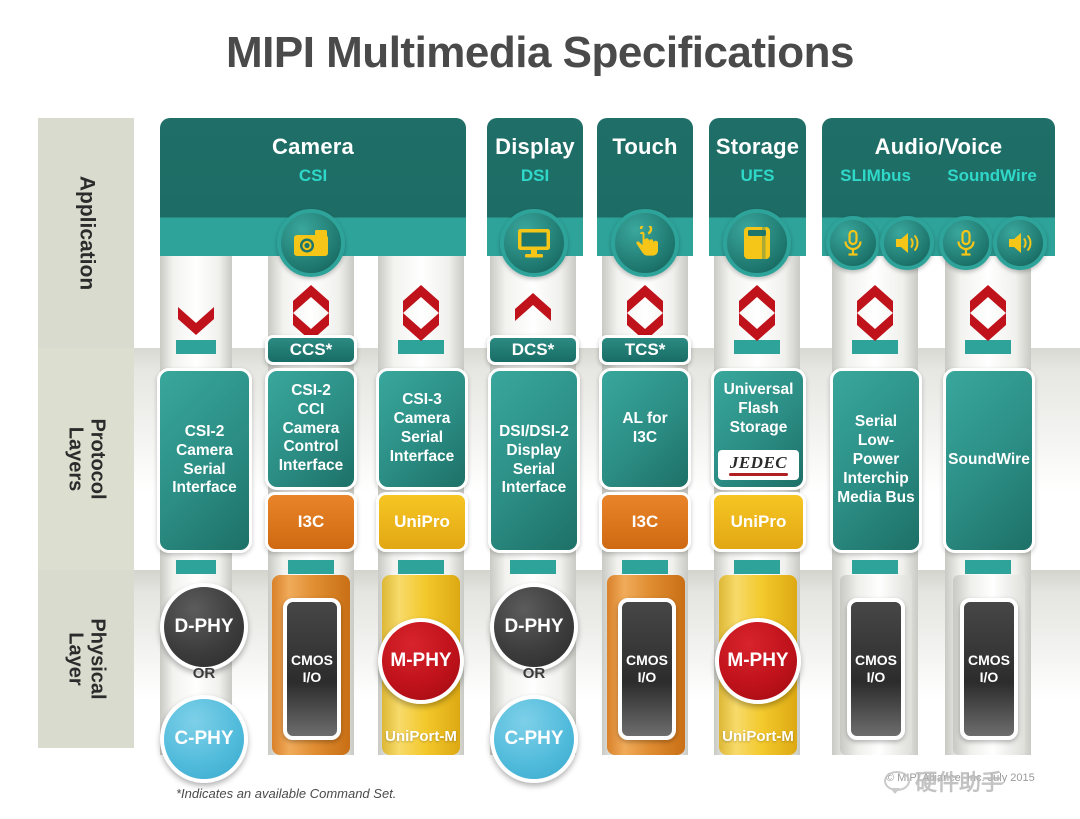 Image resolution: width=1080 pixels, height=819 pixels. Describe the element at coordinates (897, 782) in the screenshot. I see `watermark-bubble-icon` at that location.